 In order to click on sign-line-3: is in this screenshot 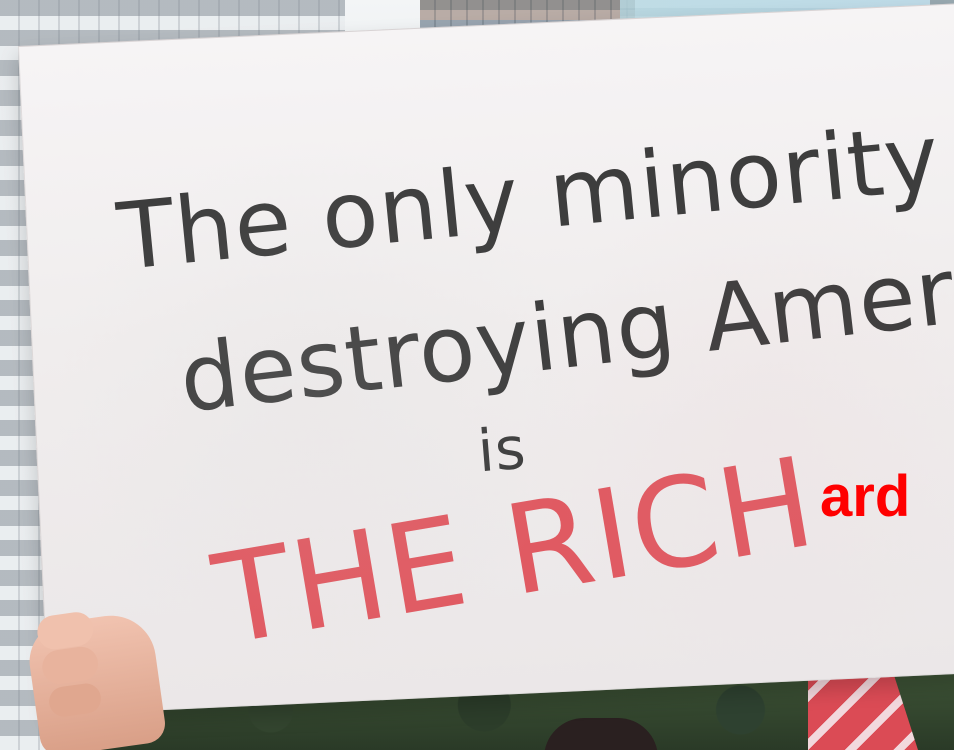, I will do `click(502, 449)`.